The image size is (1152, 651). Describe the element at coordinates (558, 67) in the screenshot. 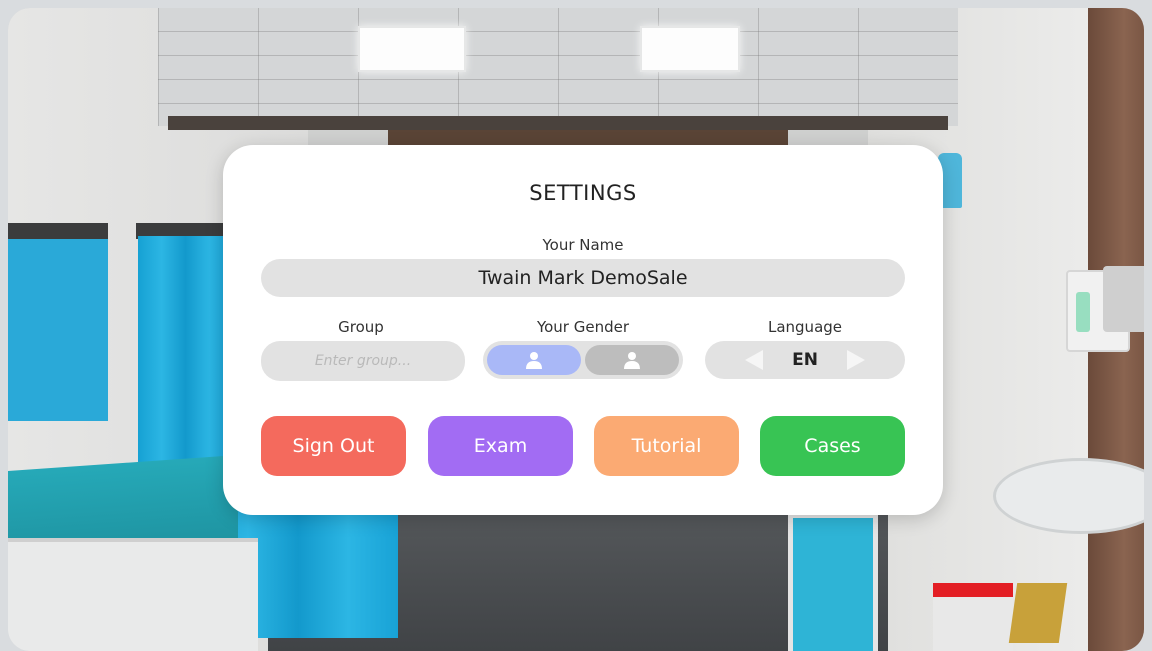

I see `ceiling` at that location.